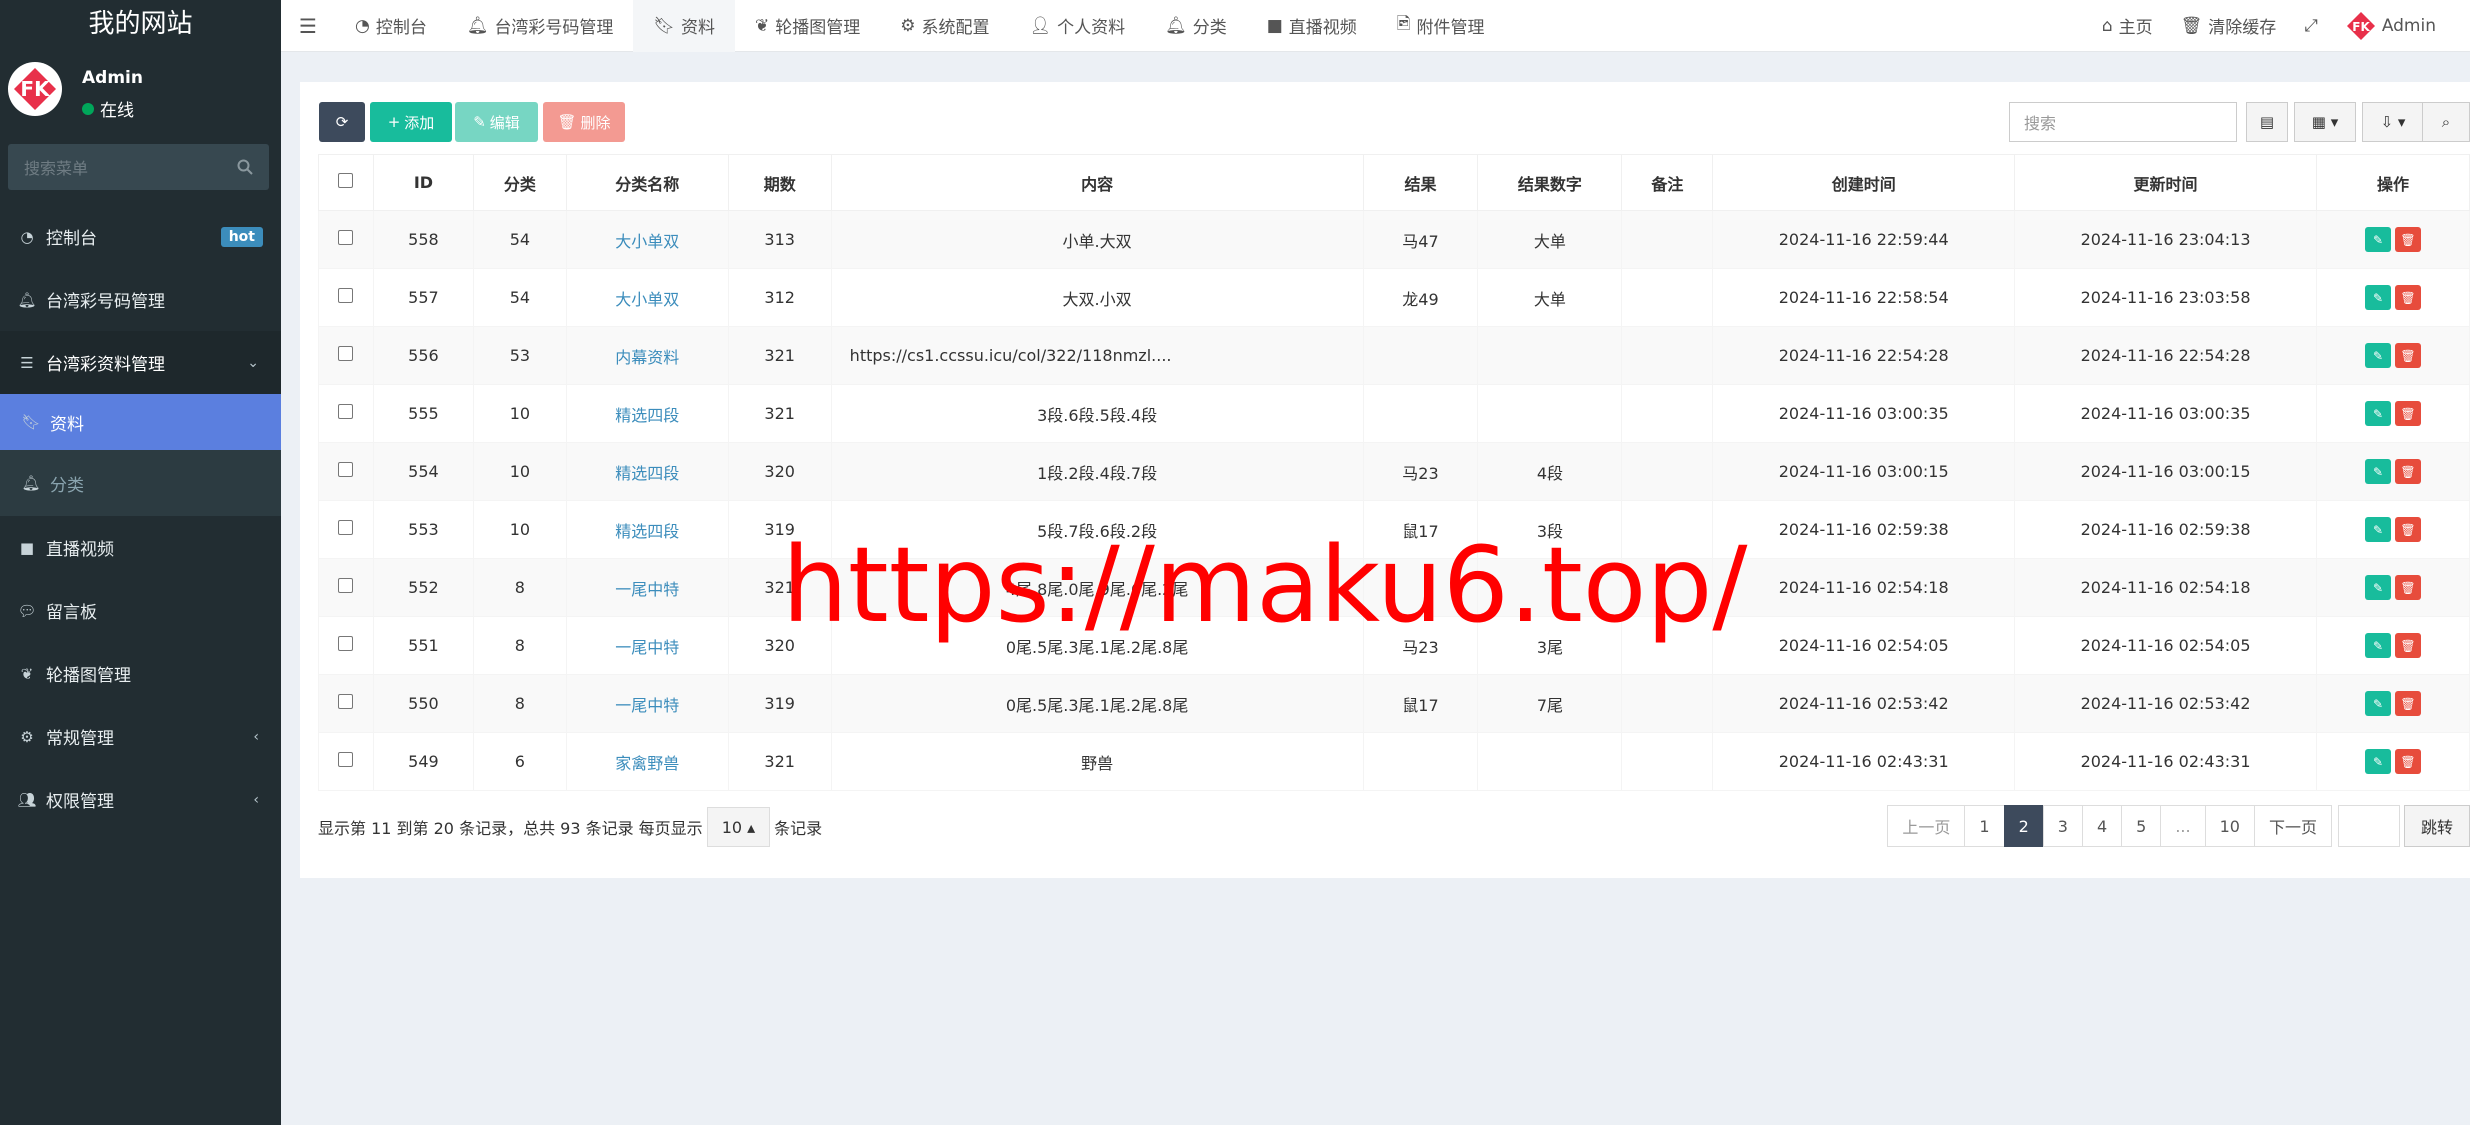 The height and width of the screenshot is (1125, 2470). I want to click on site-title: 我的网站, so click(140, 21).